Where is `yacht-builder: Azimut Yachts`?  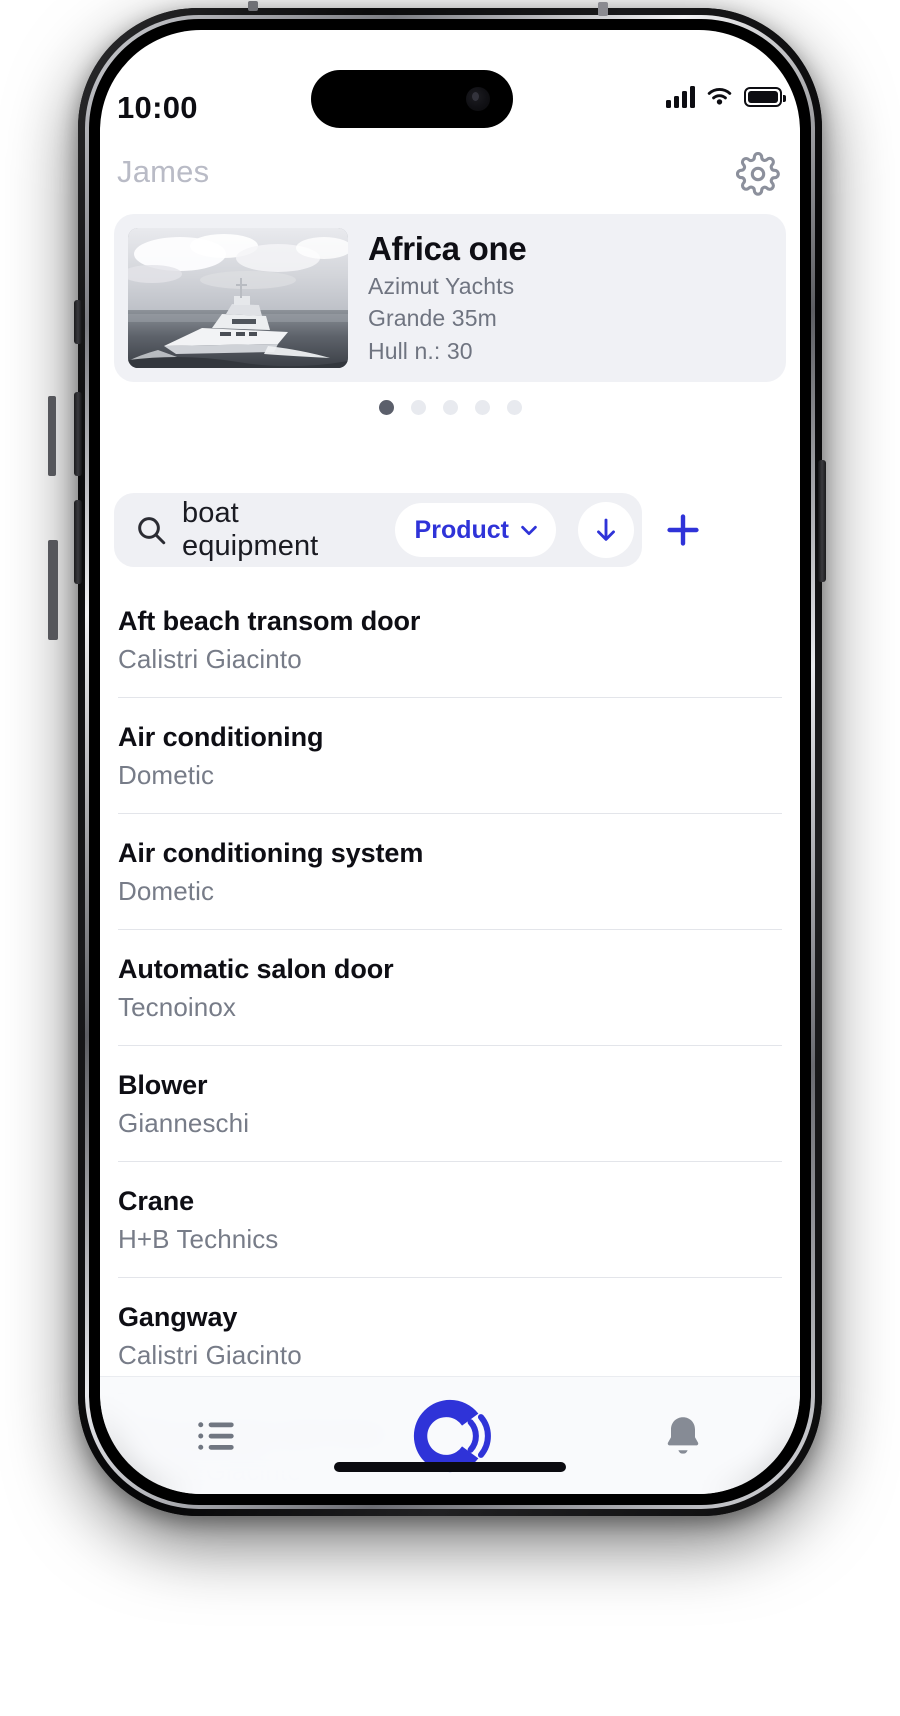 yacht-builder: Azimut Yachts is located at coordinates (441, 285).